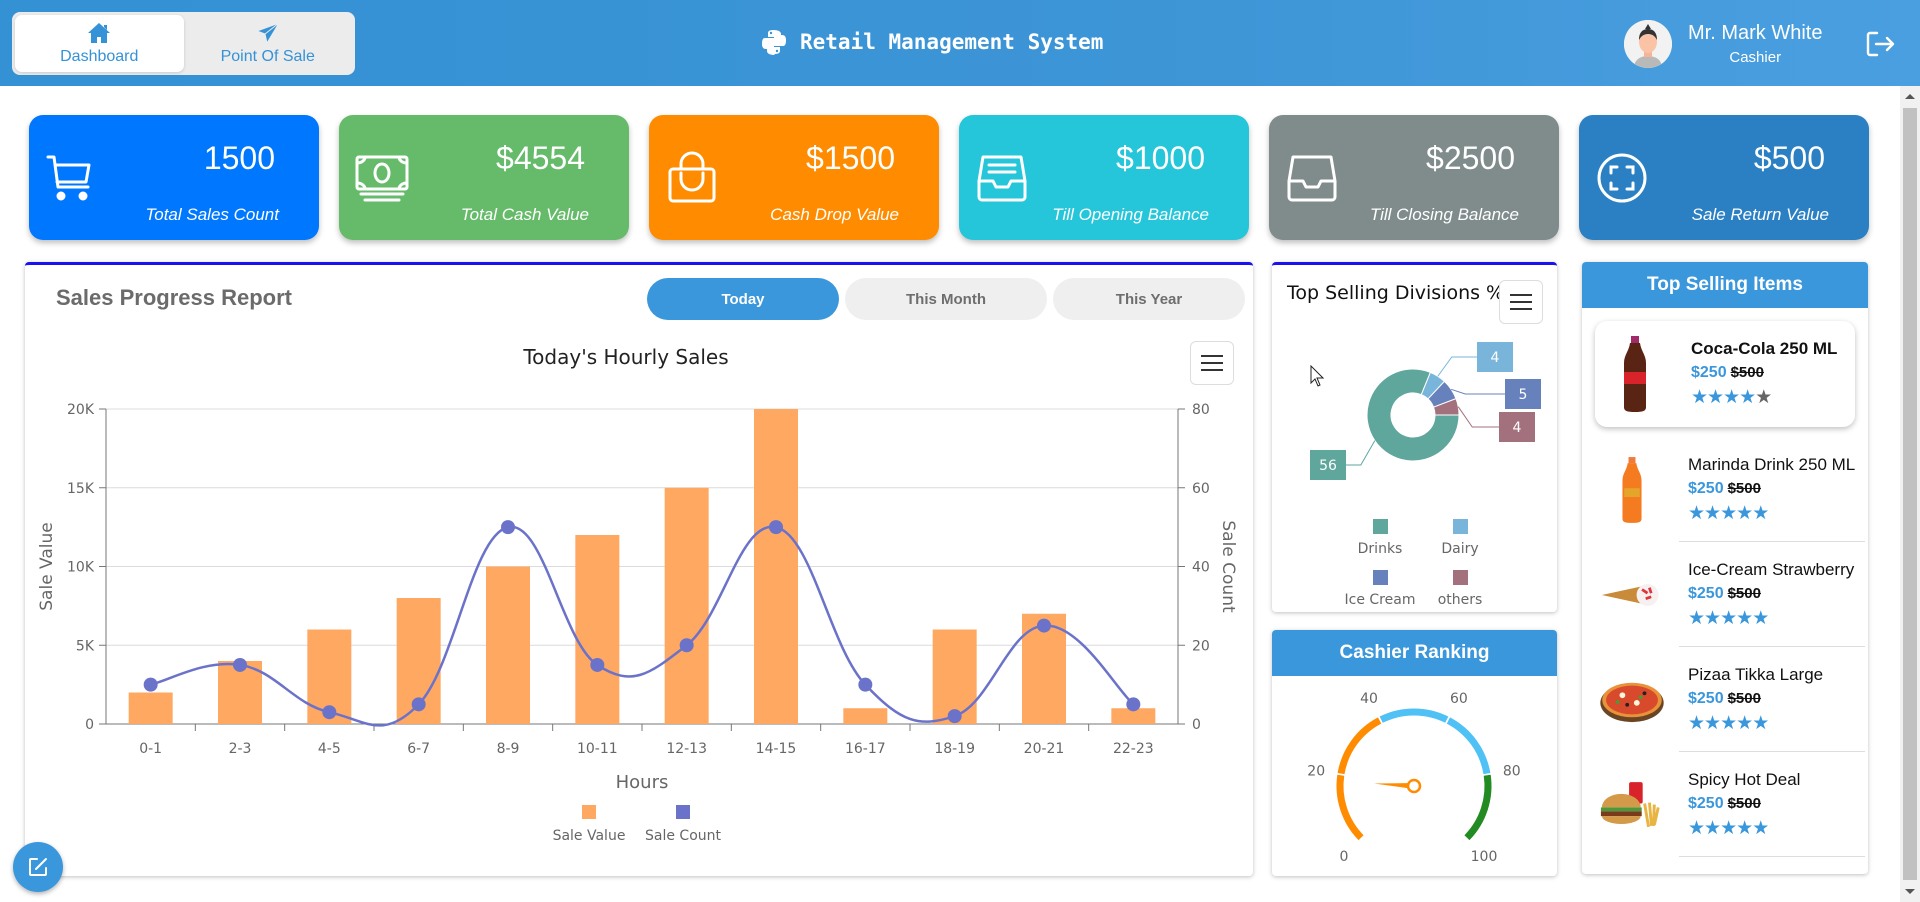 The height and width of the screenshot is (902, 1920). What do you see at coordinates (1317, 376) in the screenshot?
I see `mouse-cursor-icon` at bounding box center [1317, 376].